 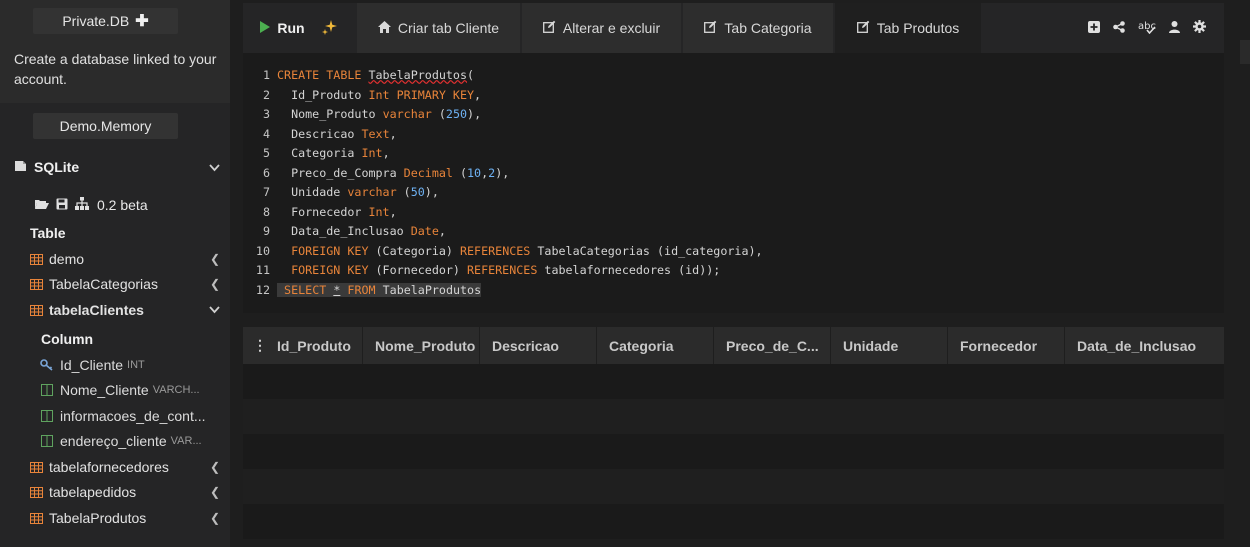 What do you see at coordinates (260, 345) in the screenshot?
I see `drag-handle-icon: ⋮` at bounding box center [260, 345].